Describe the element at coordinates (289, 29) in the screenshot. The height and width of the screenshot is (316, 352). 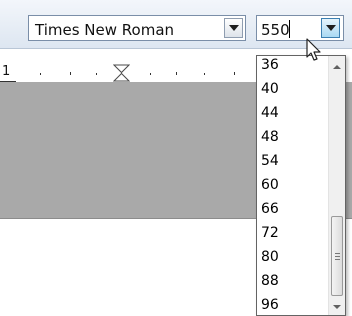
I see `text-caret` at that location.